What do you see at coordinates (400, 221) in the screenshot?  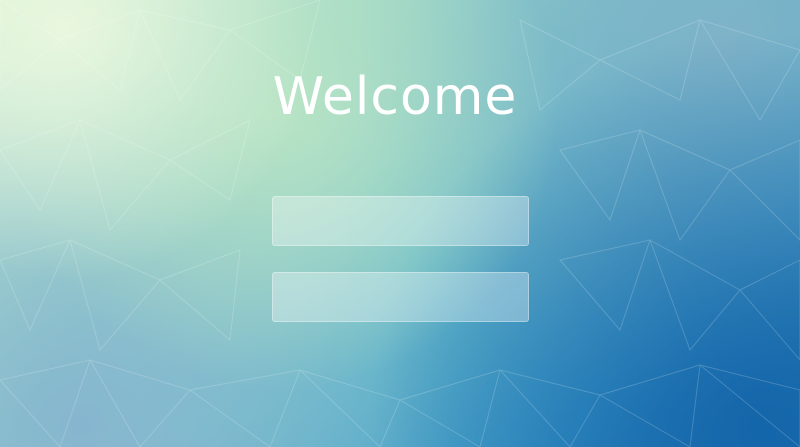 I see `username-input` at bounding box center [400, 221].